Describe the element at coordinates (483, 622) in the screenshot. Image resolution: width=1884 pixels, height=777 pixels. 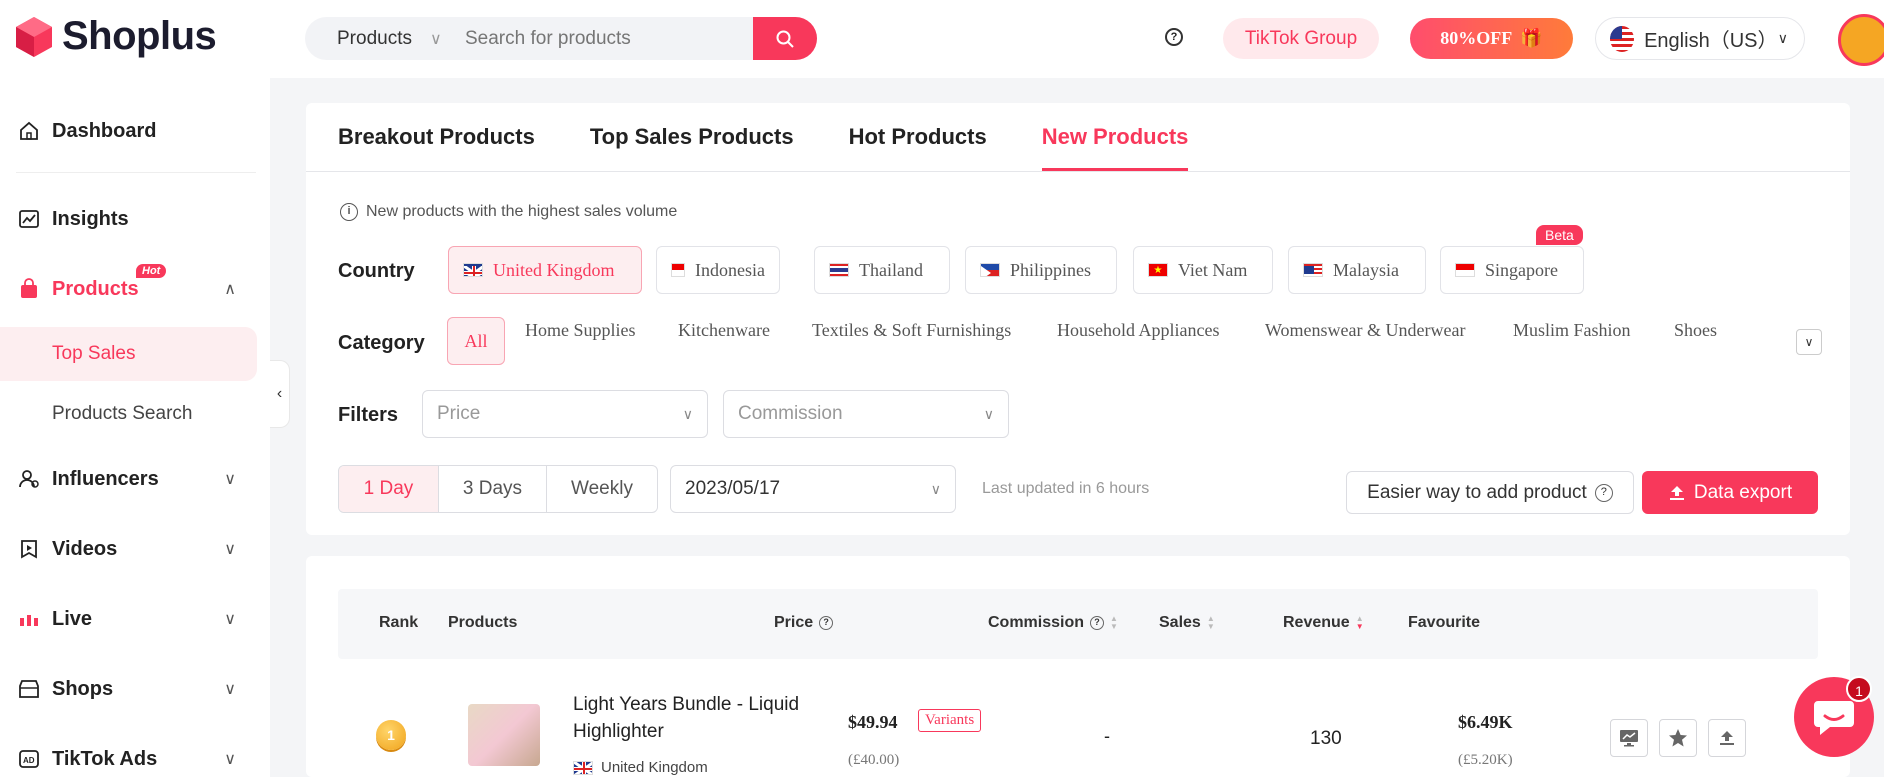
I see `column-header-products: Products` at that location.